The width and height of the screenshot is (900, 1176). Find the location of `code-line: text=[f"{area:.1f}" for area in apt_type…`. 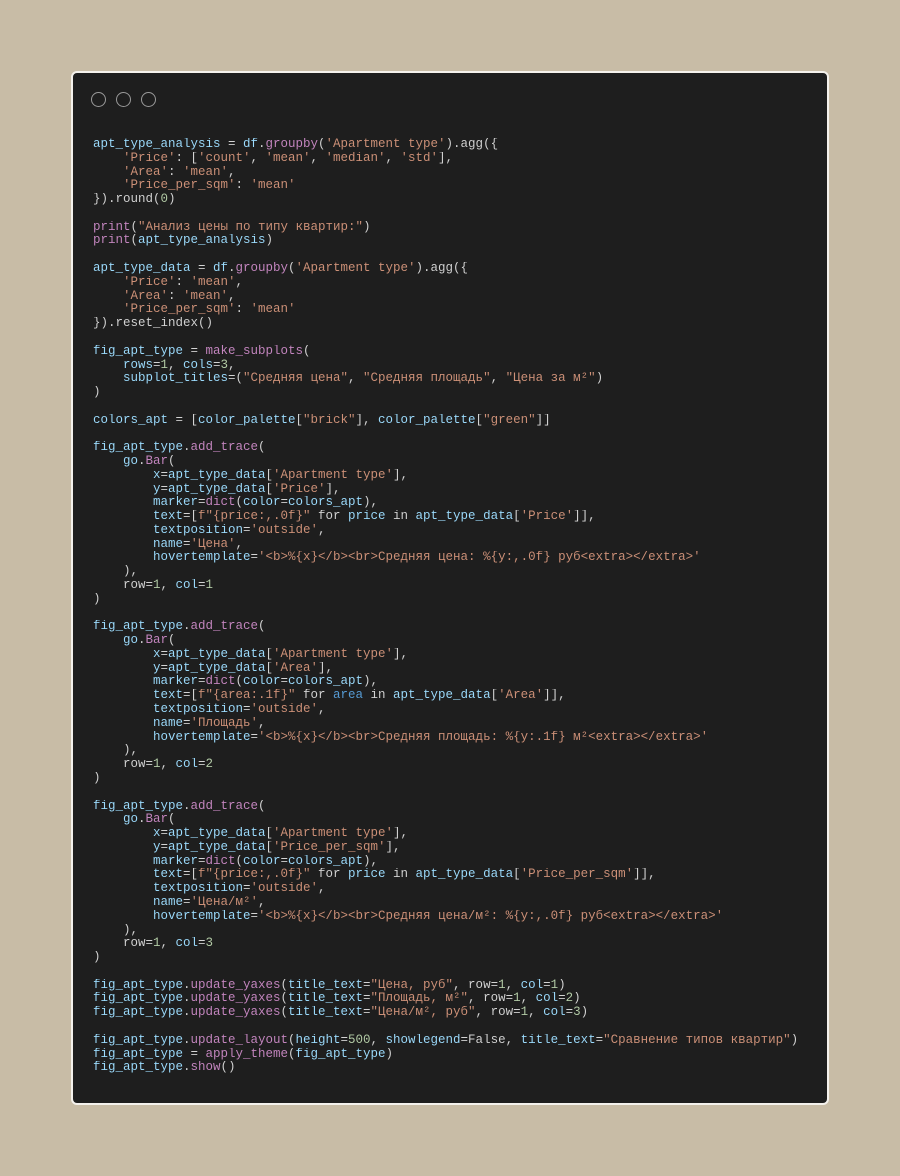

code-line: text=[f"{area:.1f}" for area in apt_type… is located at coordinates (453, 695).